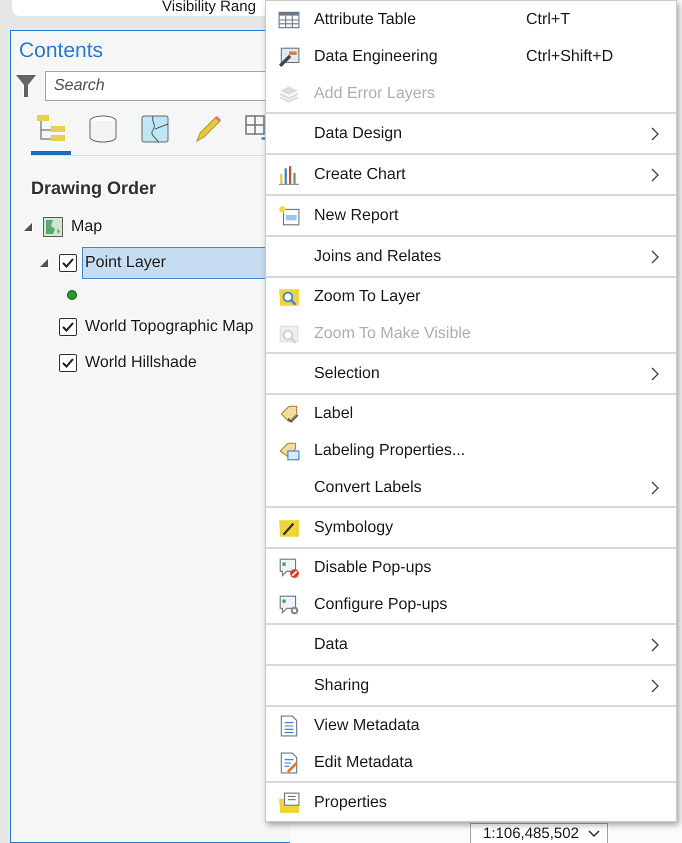  What do you see at coordinates (471, 174) in the screenshot?
I see `menu-item: Create Chart` at bounding box center [471, 174].